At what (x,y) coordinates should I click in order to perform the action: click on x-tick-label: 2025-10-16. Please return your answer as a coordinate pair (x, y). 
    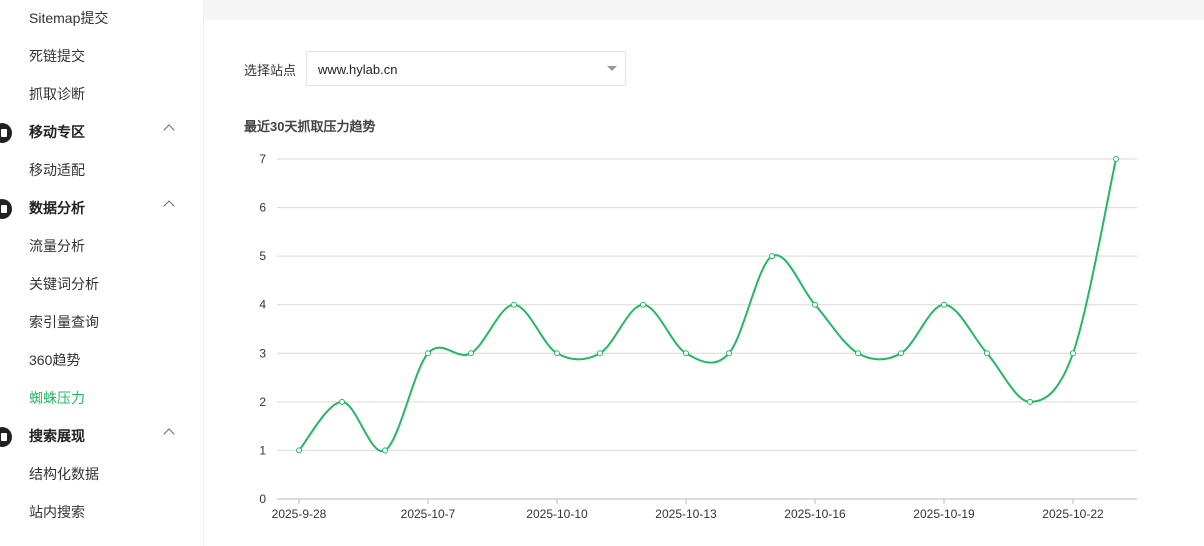
    Looking at the image, I should click on (815, 514).